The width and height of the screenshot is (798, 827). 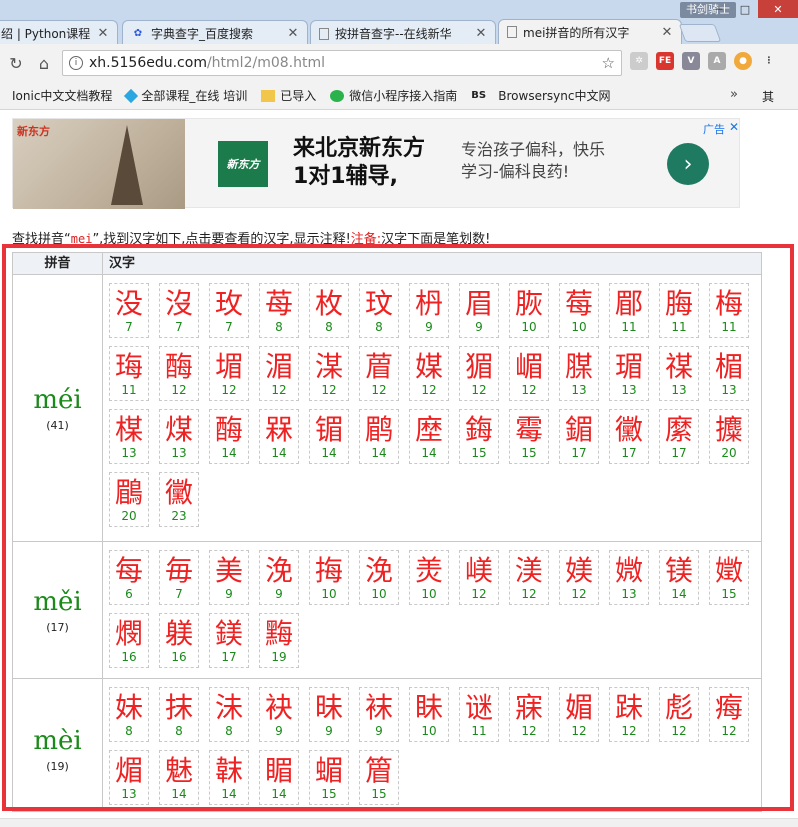 I want to click on hanzi-cell: 篃 15, so click(x=379, y=777).